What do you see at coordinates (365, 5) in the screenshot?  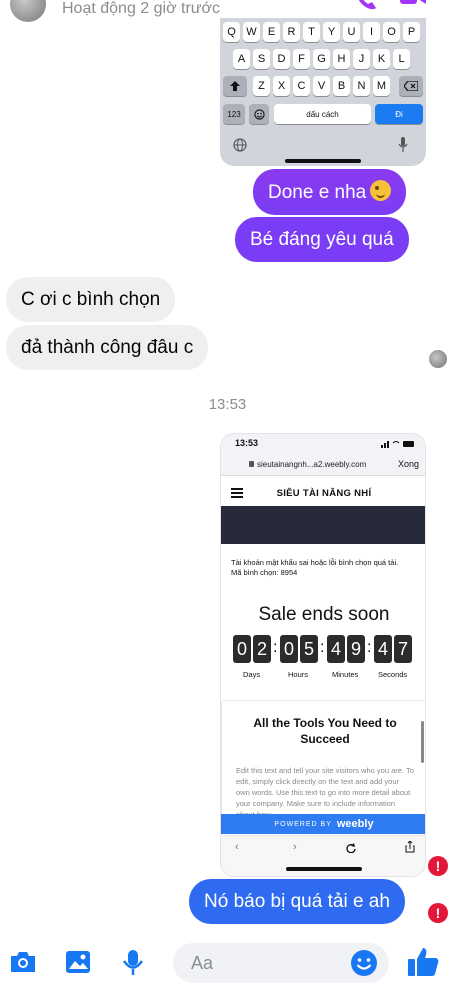 I see `phone-icon` at bounding box center [365, 5].